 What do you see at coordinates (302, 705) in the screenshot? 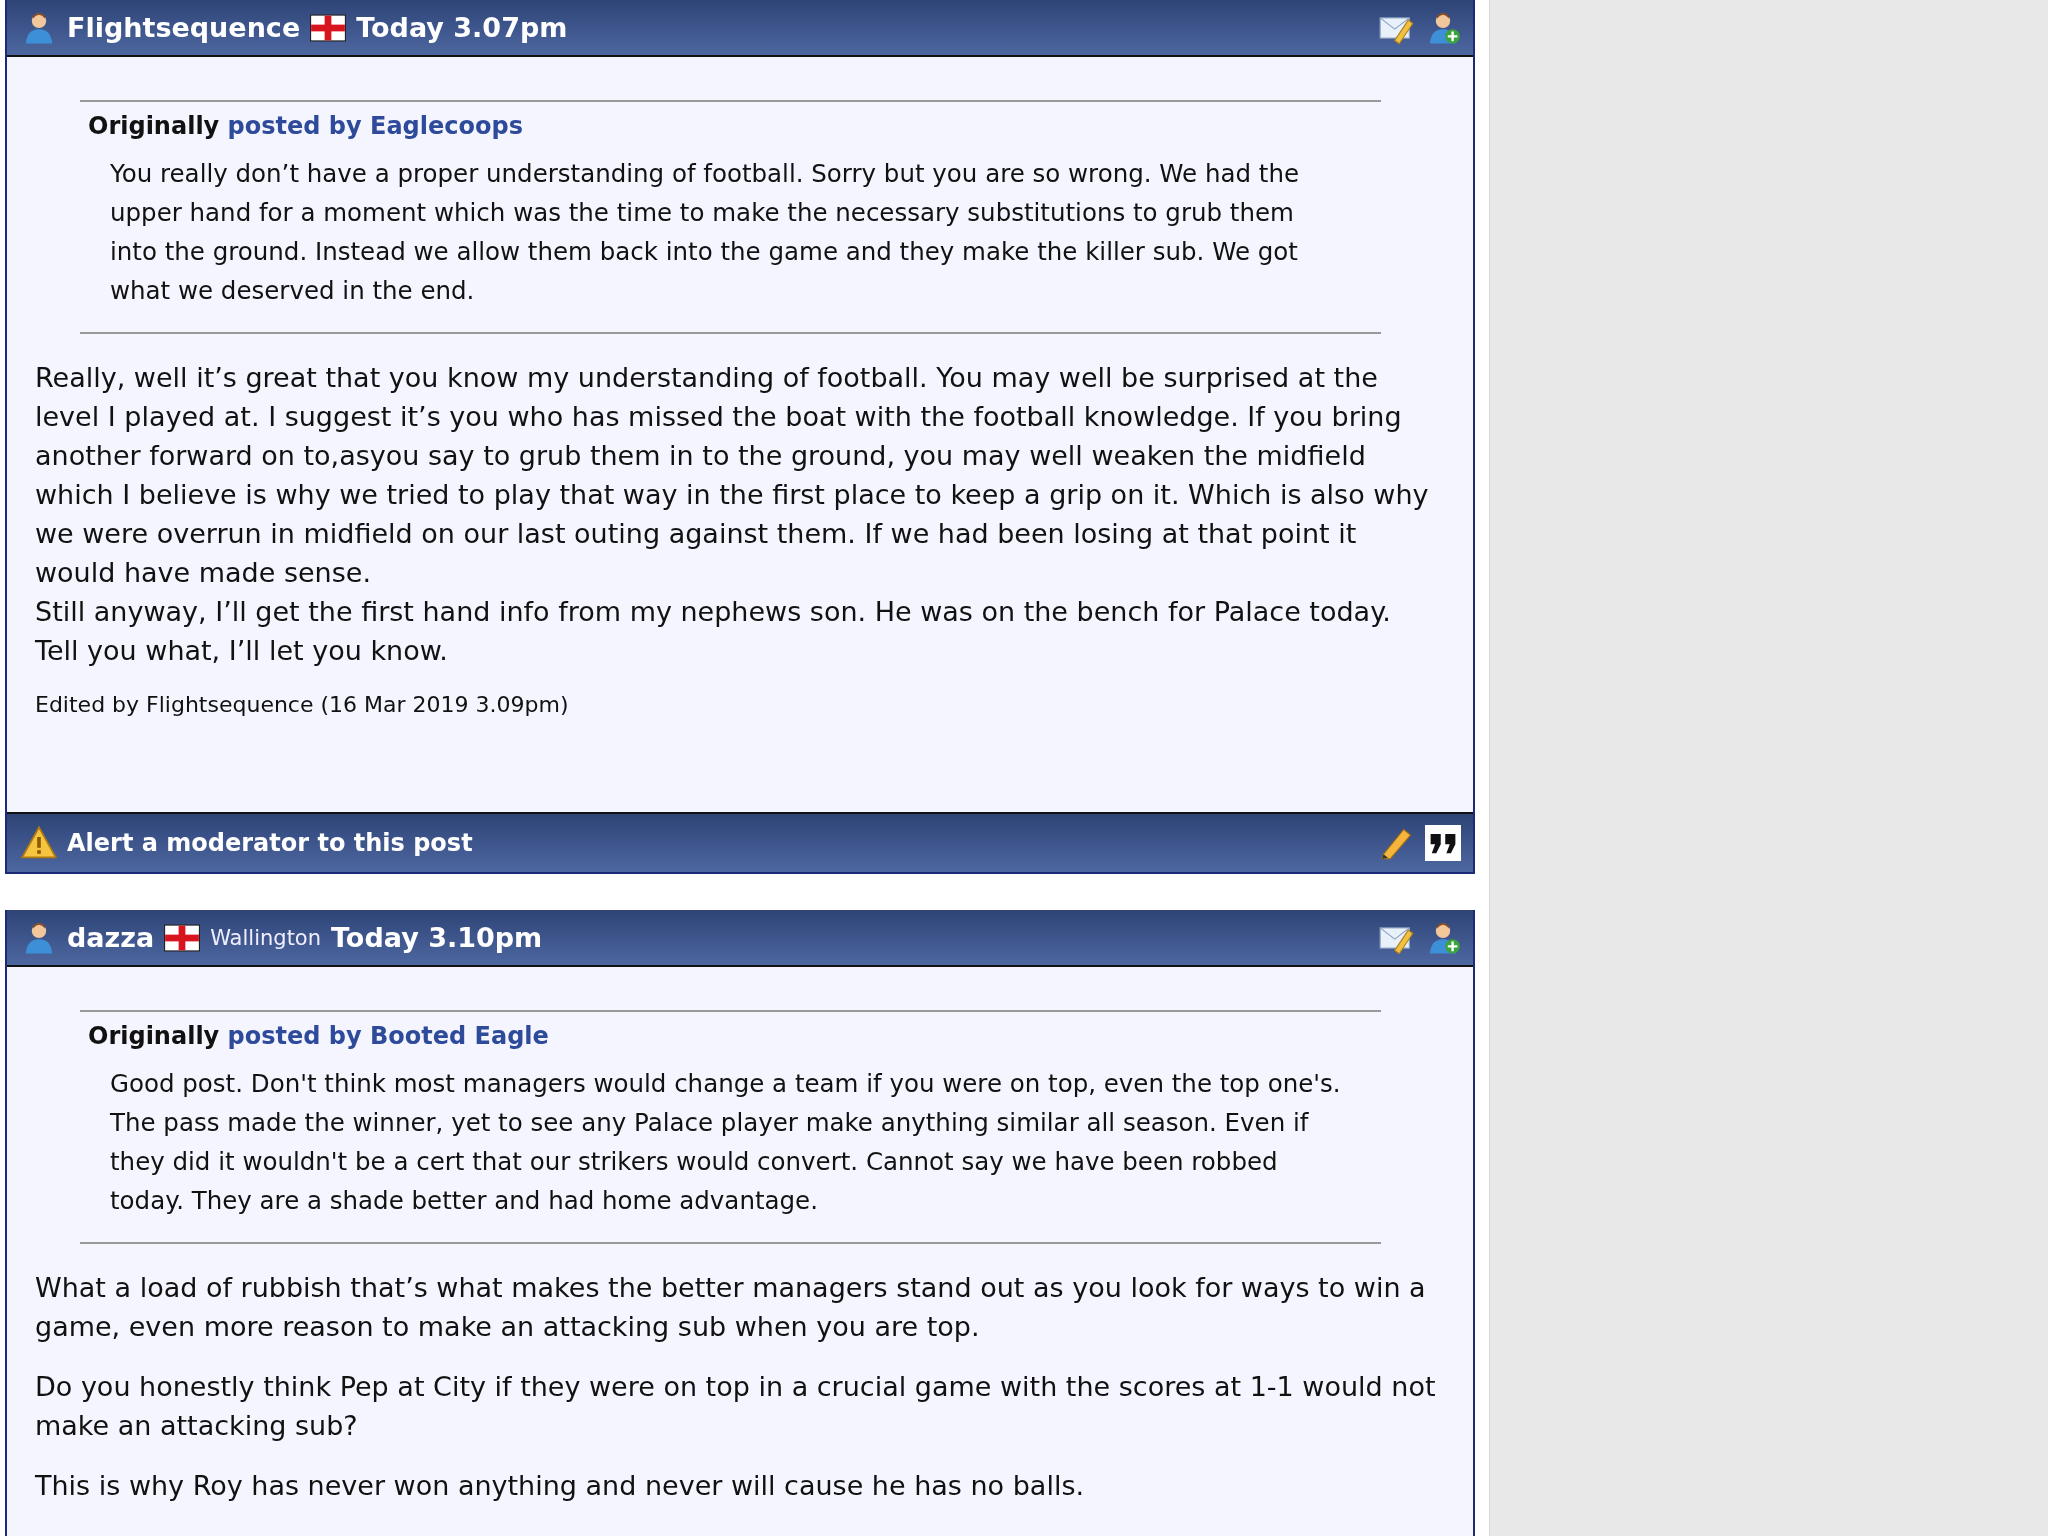
I see `edit-note: Edited by Flightsequence (16 Mar 2019 3.09pm)` at bounding box center [302, 705].